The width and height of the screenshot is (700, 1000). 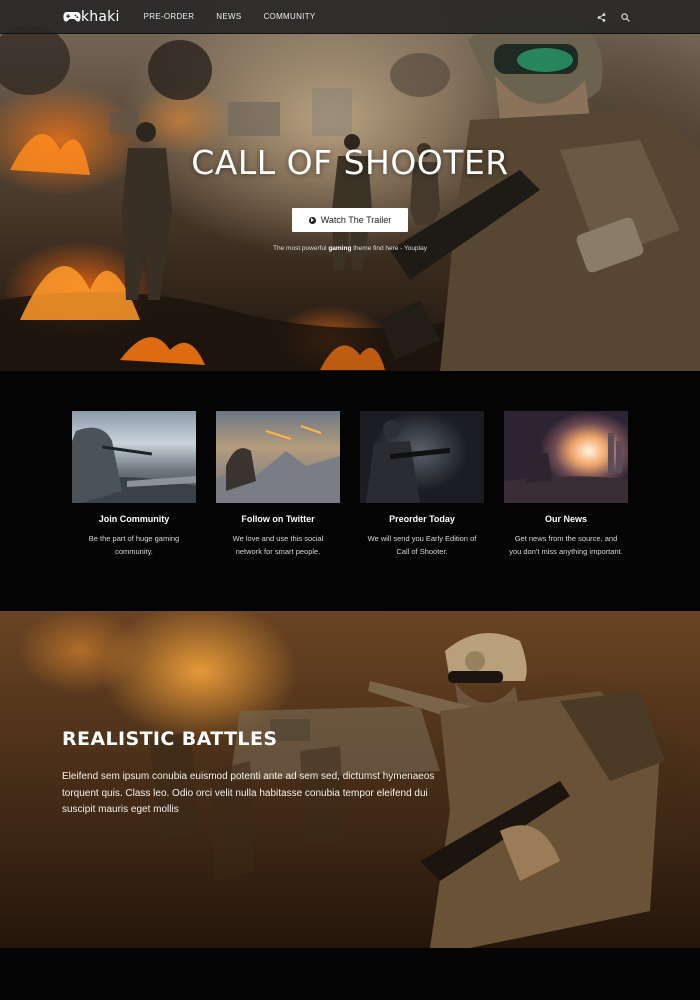 I want to click on search-icon, so click(x=625, y=17).